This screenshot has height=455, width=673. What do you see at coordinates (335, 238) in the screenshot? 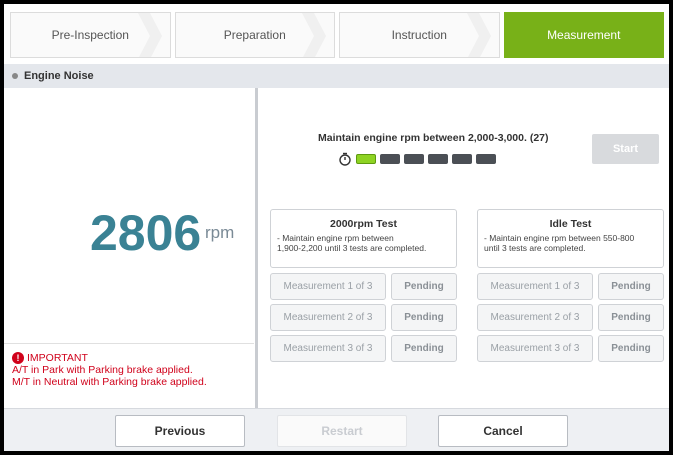
I see `test-description: - Maintain engine rpm between` at bounding box center [335, 238].